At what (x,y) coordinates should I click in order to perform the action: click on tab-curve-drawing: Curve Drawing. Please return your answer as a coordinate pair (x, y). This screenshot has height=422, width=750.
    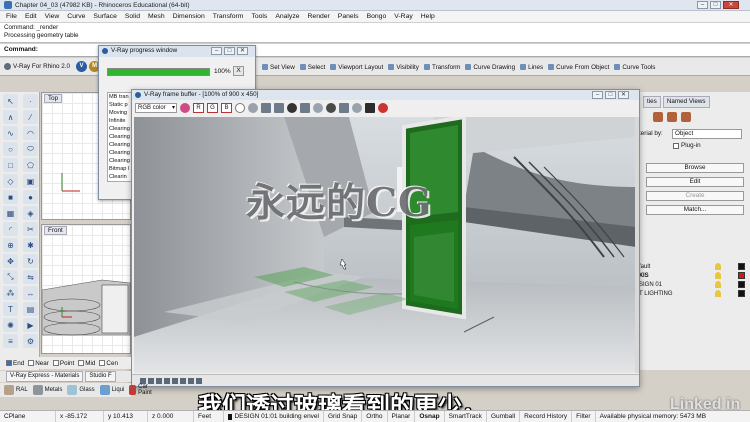
    Looking at the image, I should click on (490, 67).